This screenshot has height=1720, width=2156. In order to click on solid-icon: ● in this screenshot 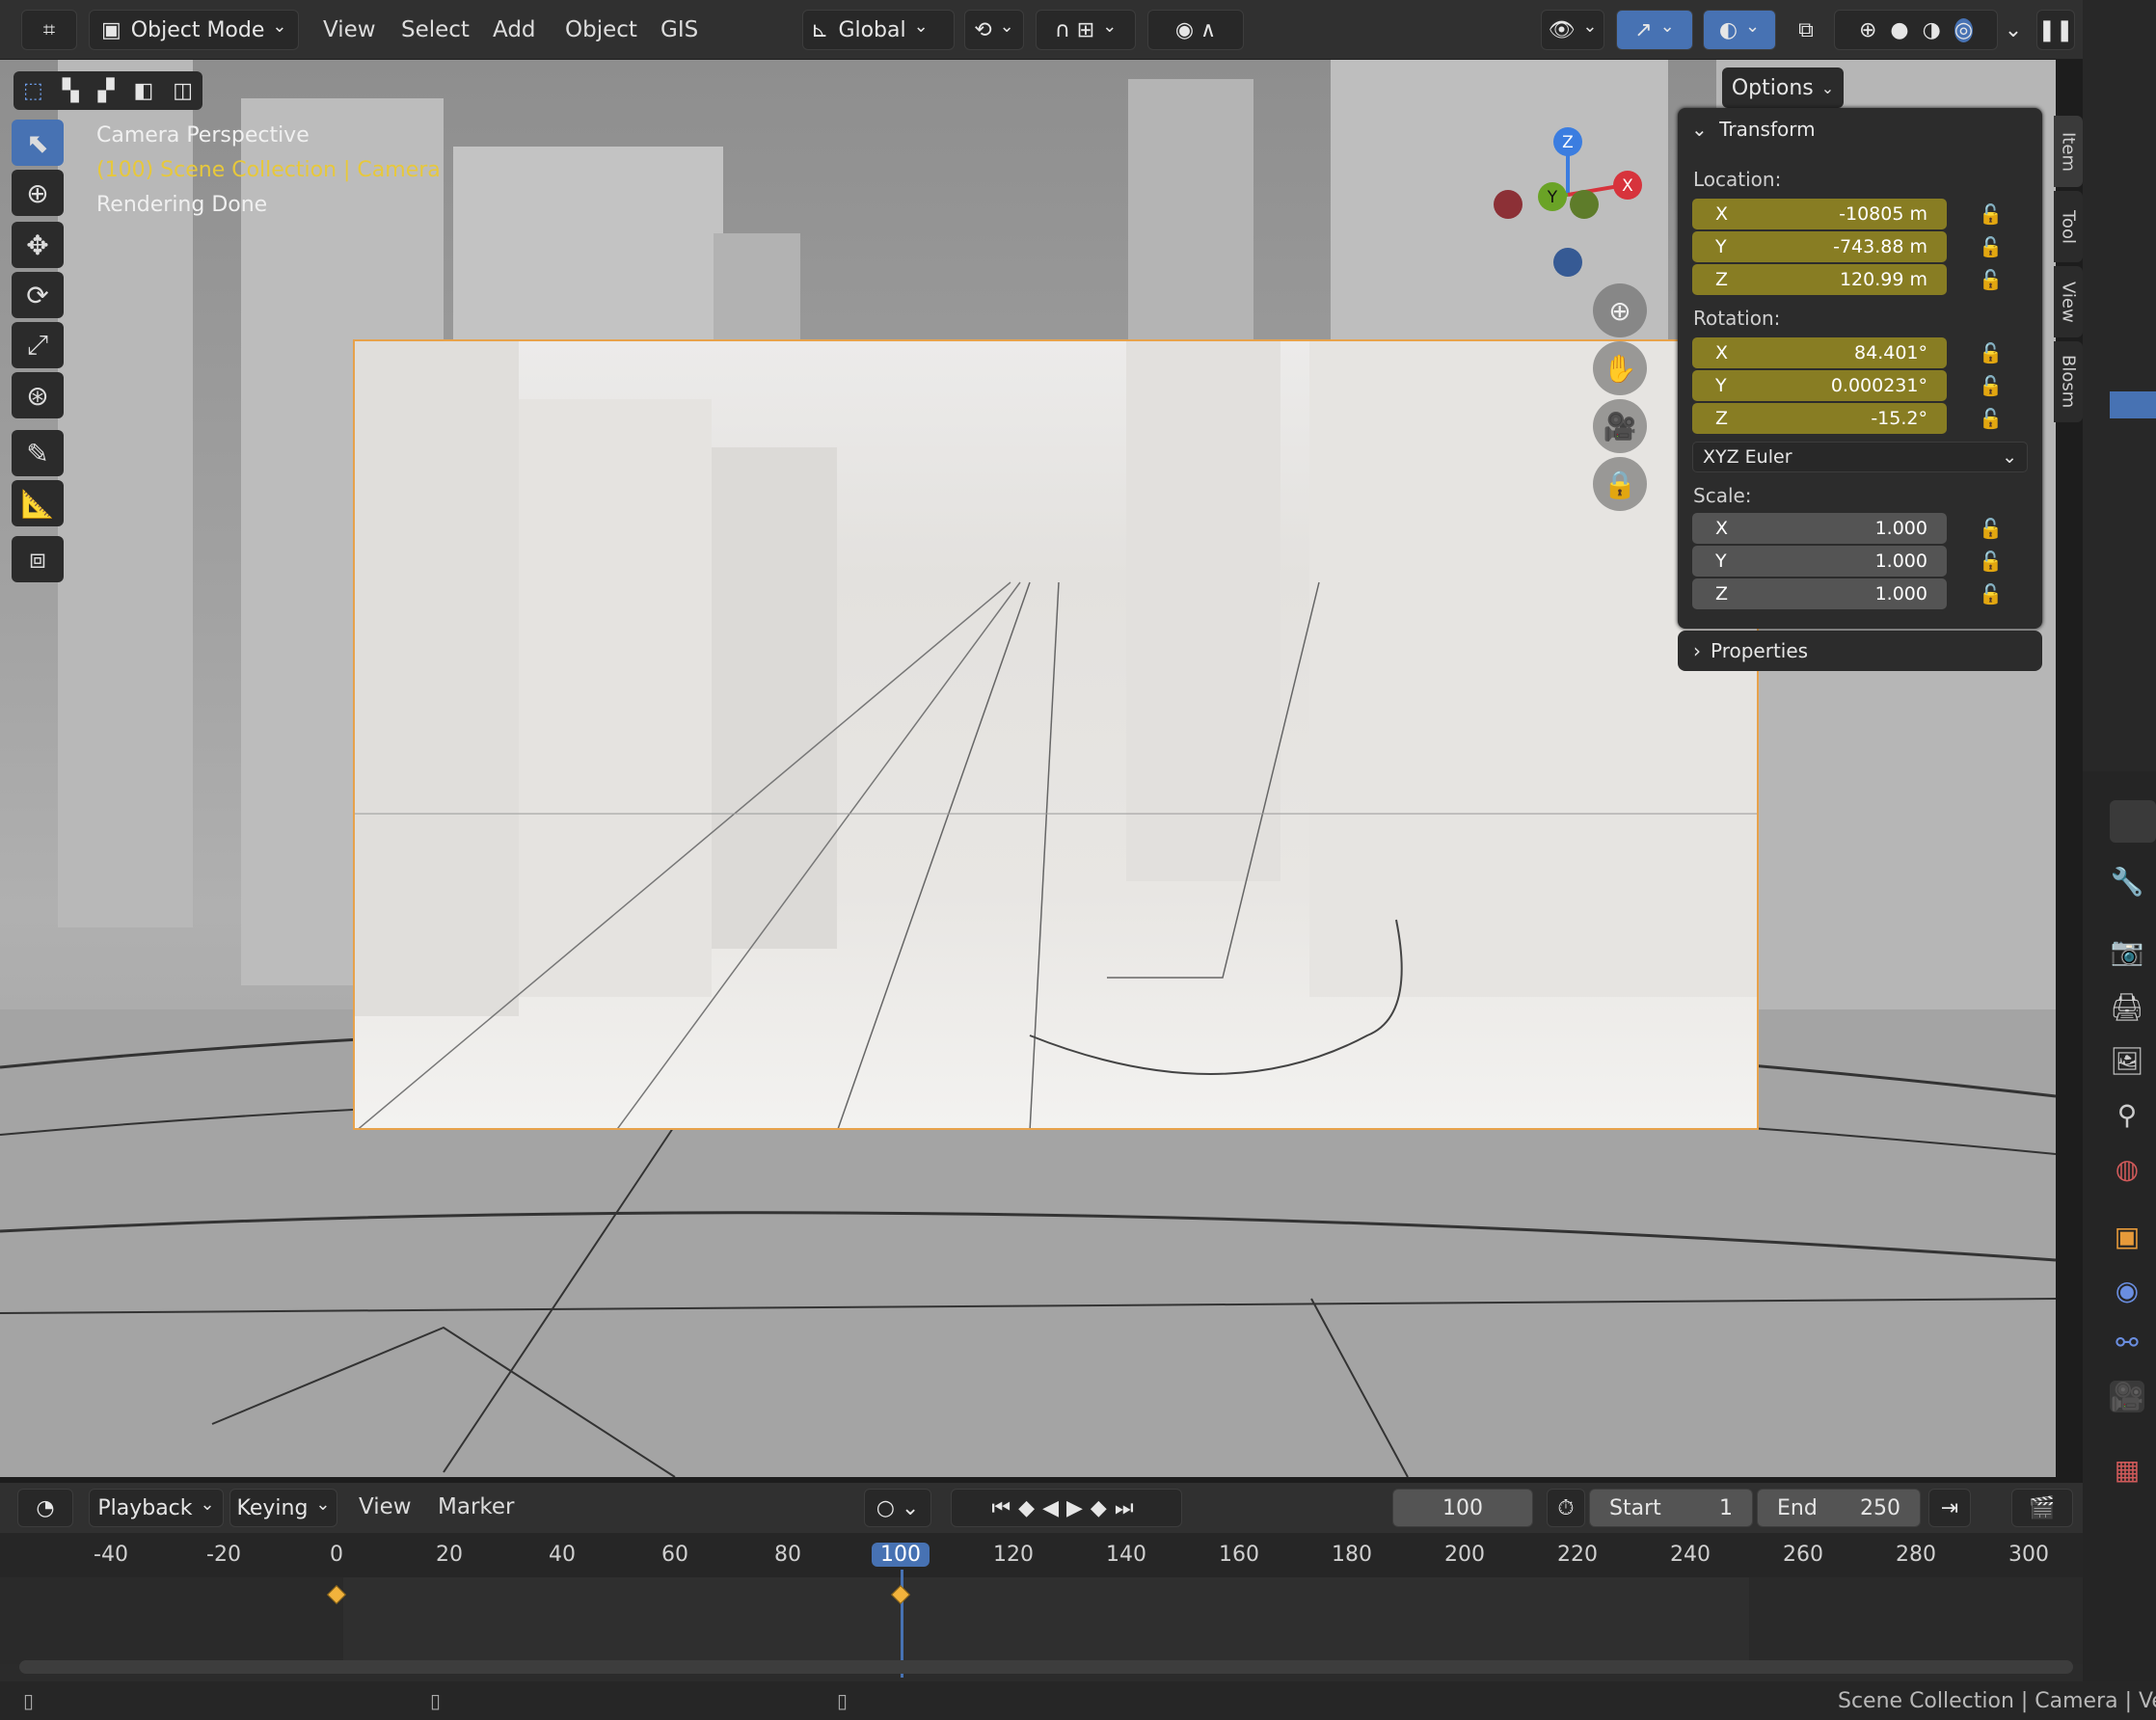, I will do `click(1899, 30)`.